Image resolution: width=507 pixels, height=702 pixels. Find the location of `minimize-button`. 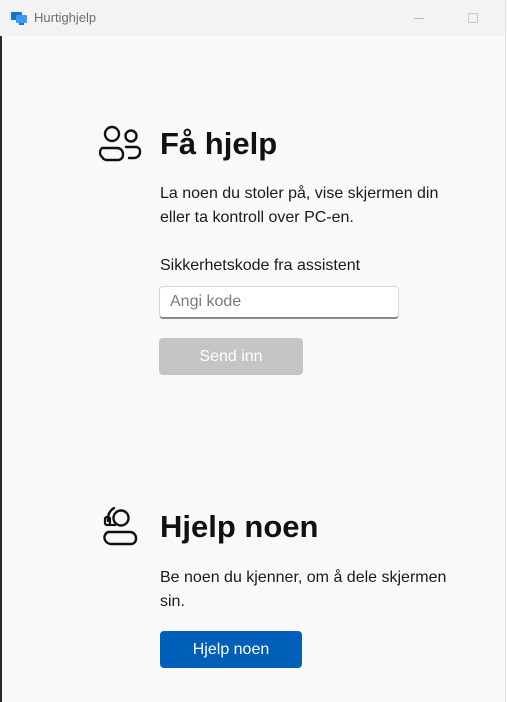

minimize-button is located at coordinates (419, 18).